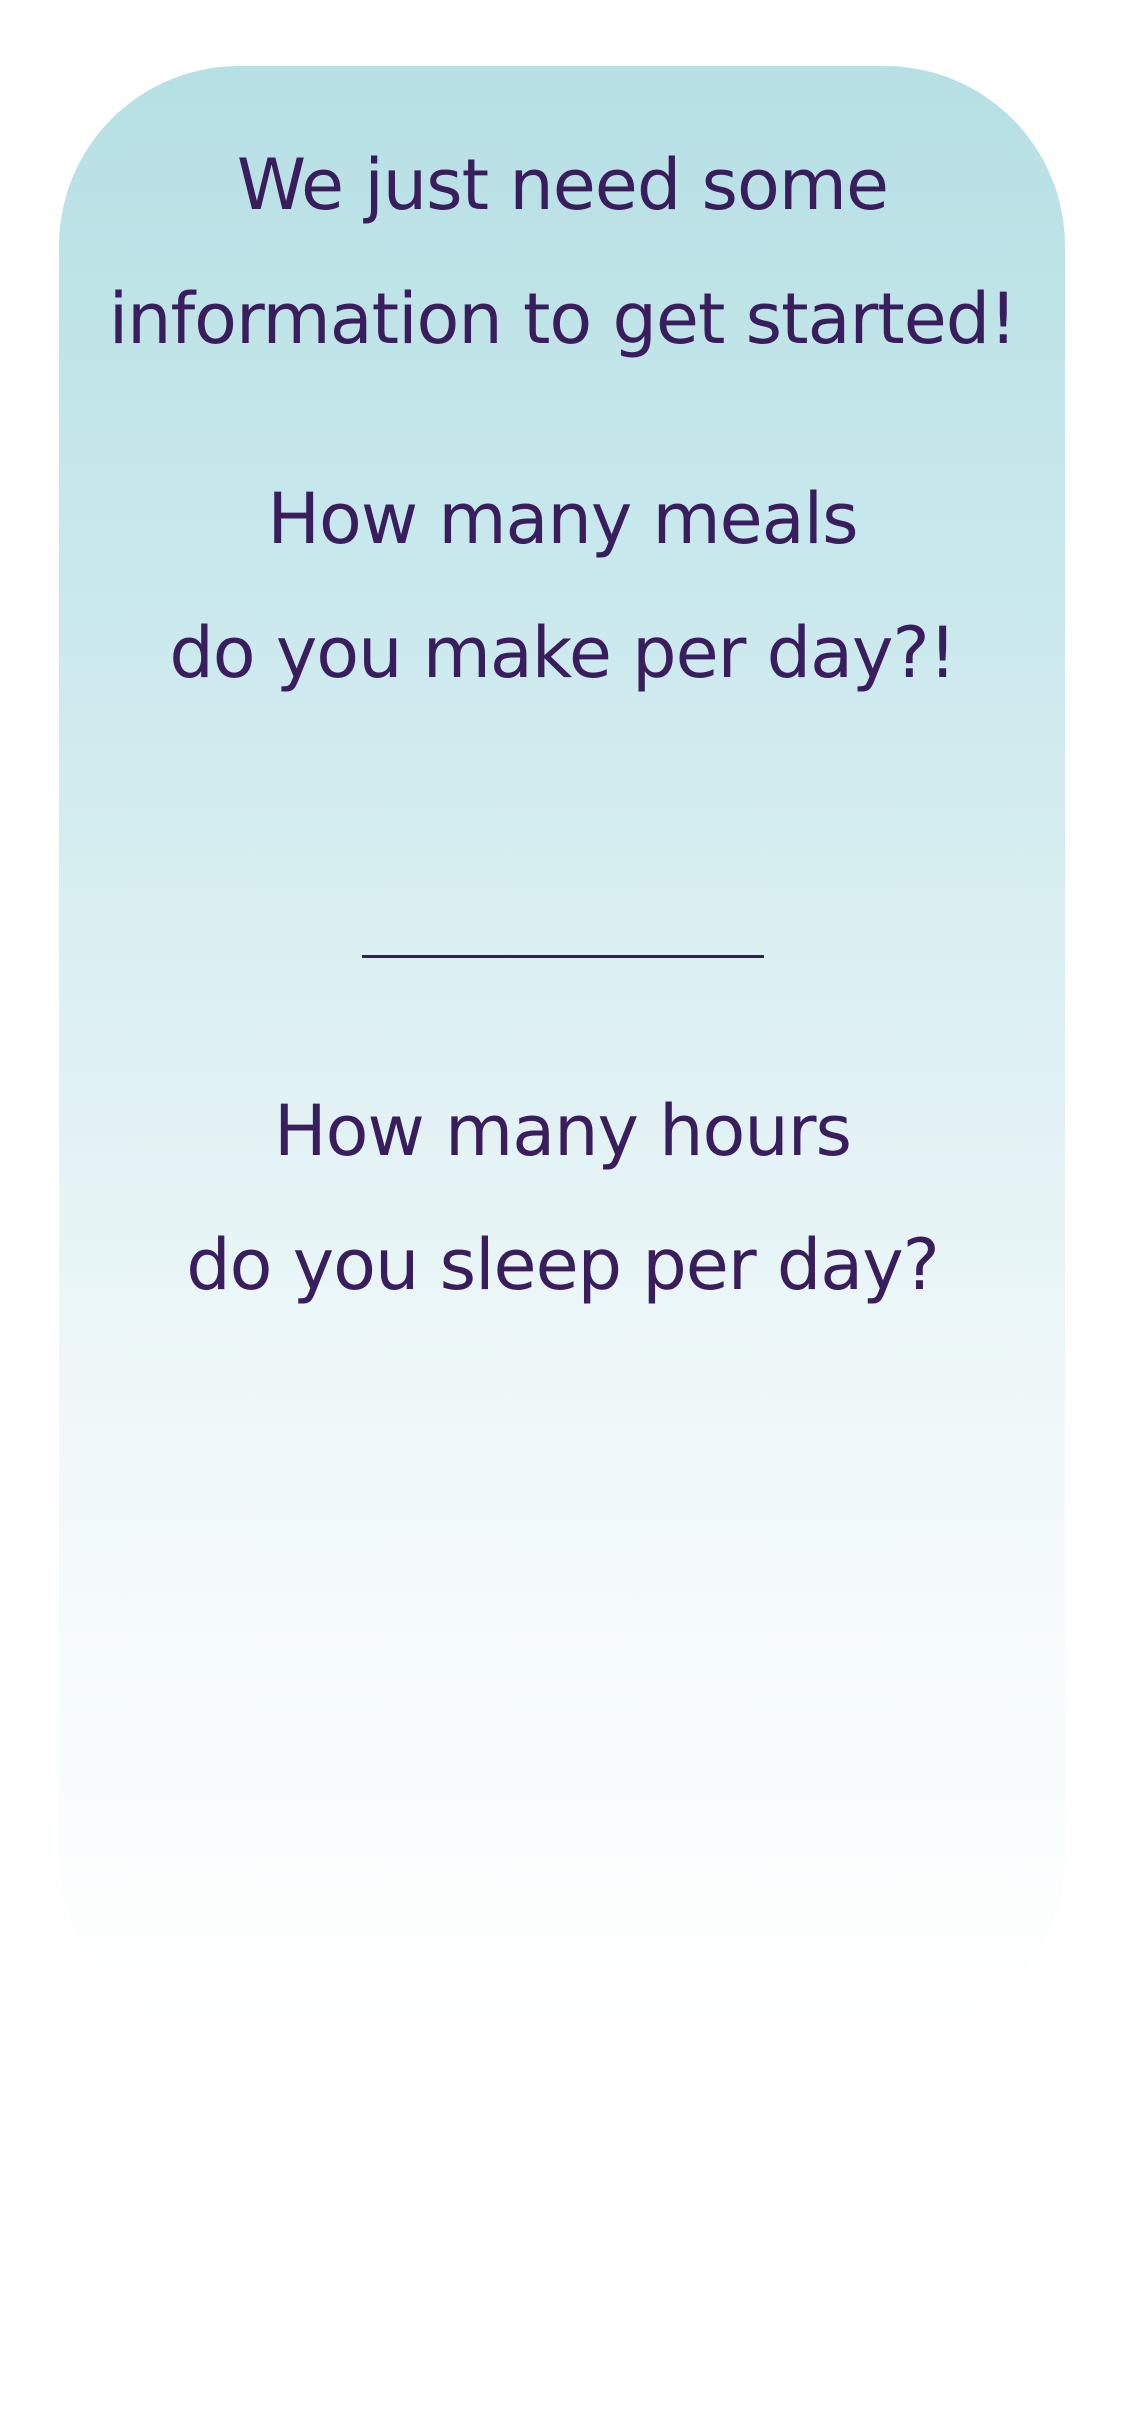 This screenshot has height=2436, width=1125. Describe the element at coordinates (563, 1131) in the screenshot. I see `sleep-question-line-1: How many hours` at that location.